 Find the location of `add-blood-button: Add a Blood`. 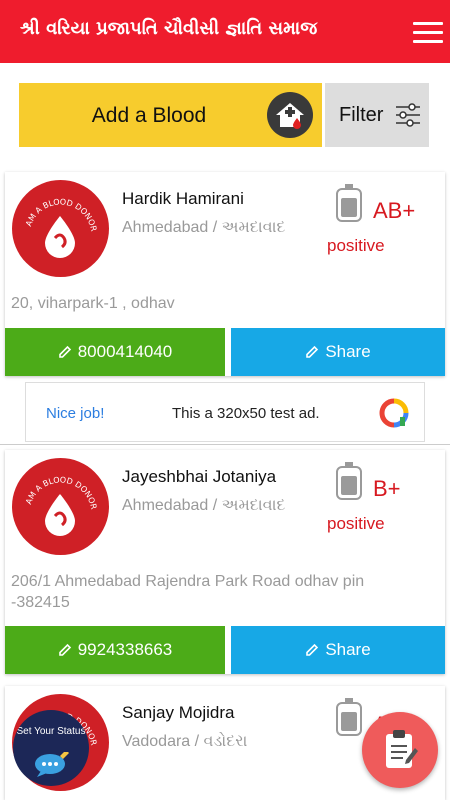

add-blood-button: Add a Blood is located at coordinates (170, 115).